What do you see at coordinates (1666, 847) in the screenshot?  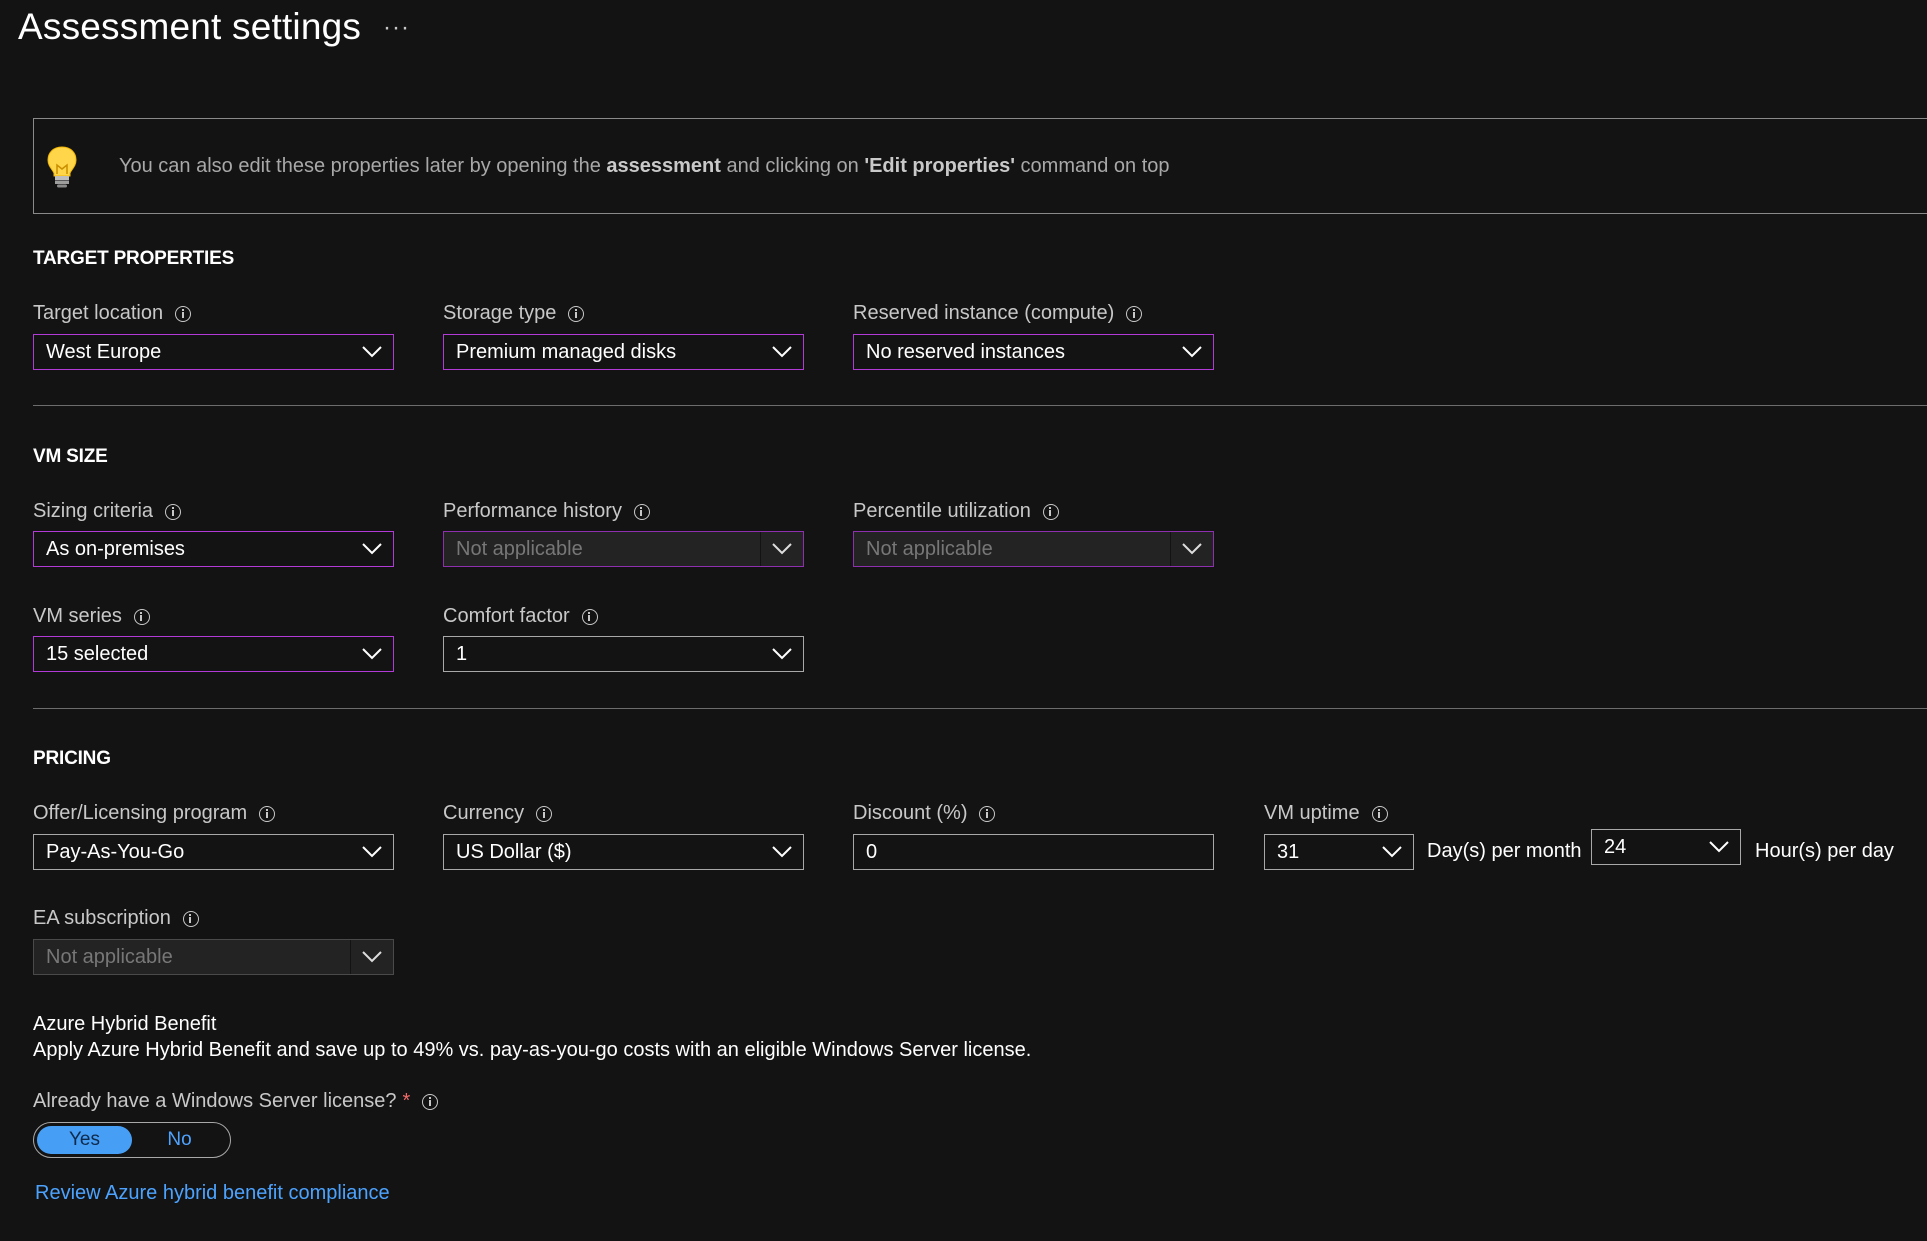 I see `uptime-hours-dropdown: 24` at bounding box center [1666, 847].